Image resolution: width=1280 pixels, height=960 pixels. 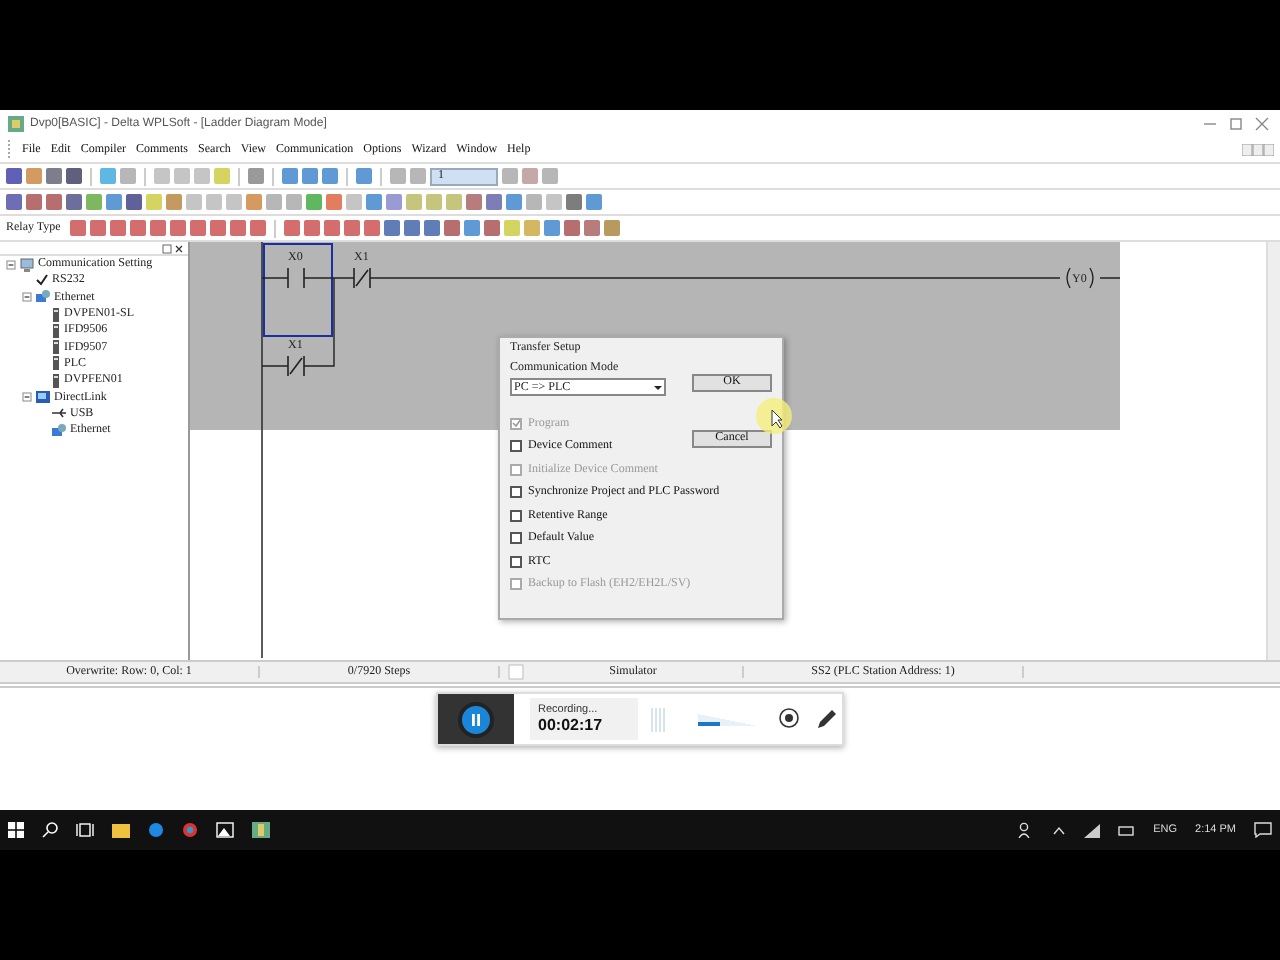 What do you see at coordinates (42, 280) in the screenshot?
I see `check-icon` at bounding box center [42, 280].